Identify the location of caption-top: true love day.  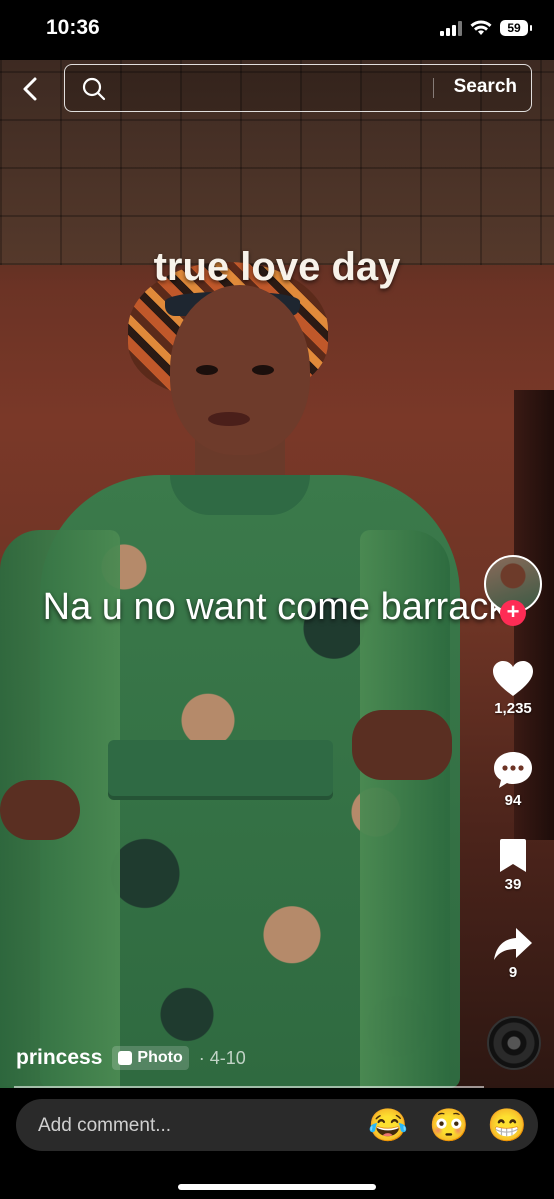
(277, 267).